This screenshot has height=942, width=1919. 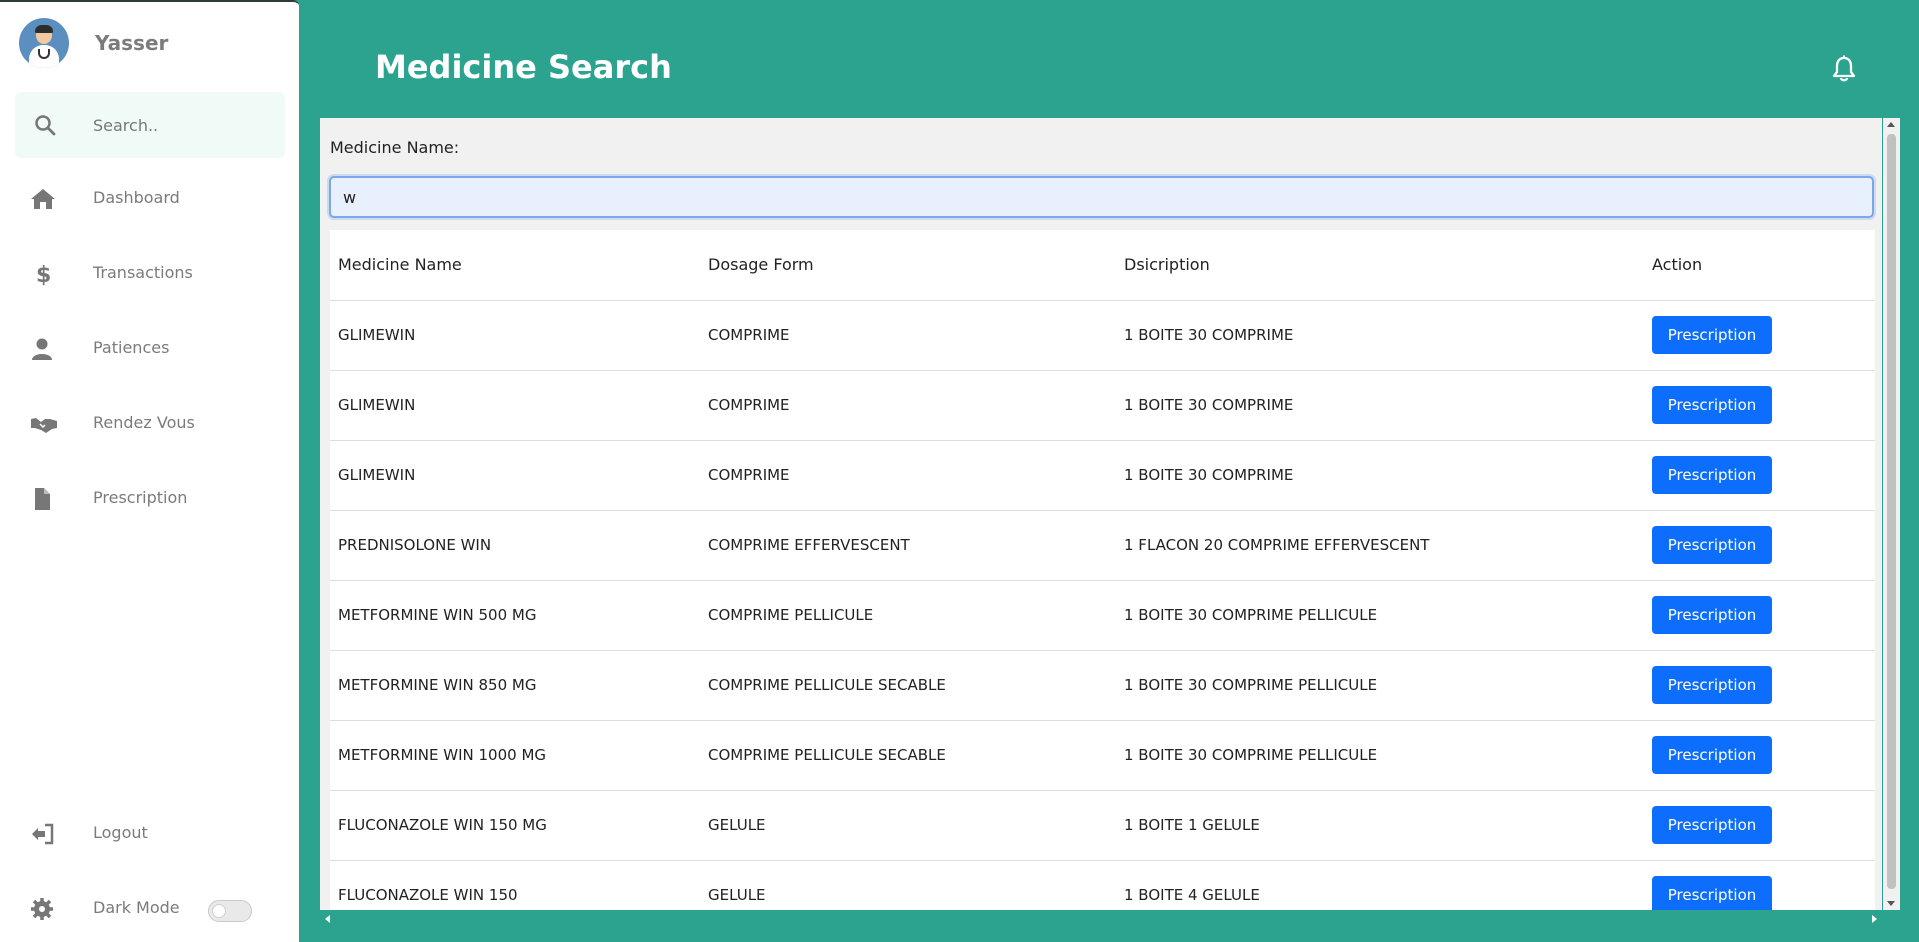 I want to click on sidebar-item-prescription: Prescription, so click(x=150, y=499).